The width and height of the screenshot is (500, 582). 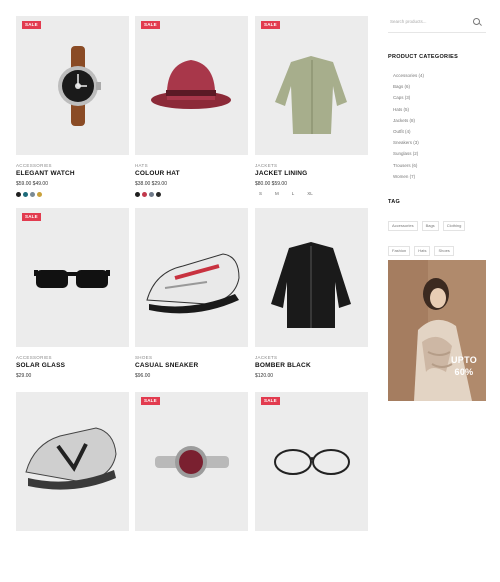 What do you see at coordinates (311, 285) in the screenshot?
I see `bomber-jacket-icon` at bounding box center [311, 285].